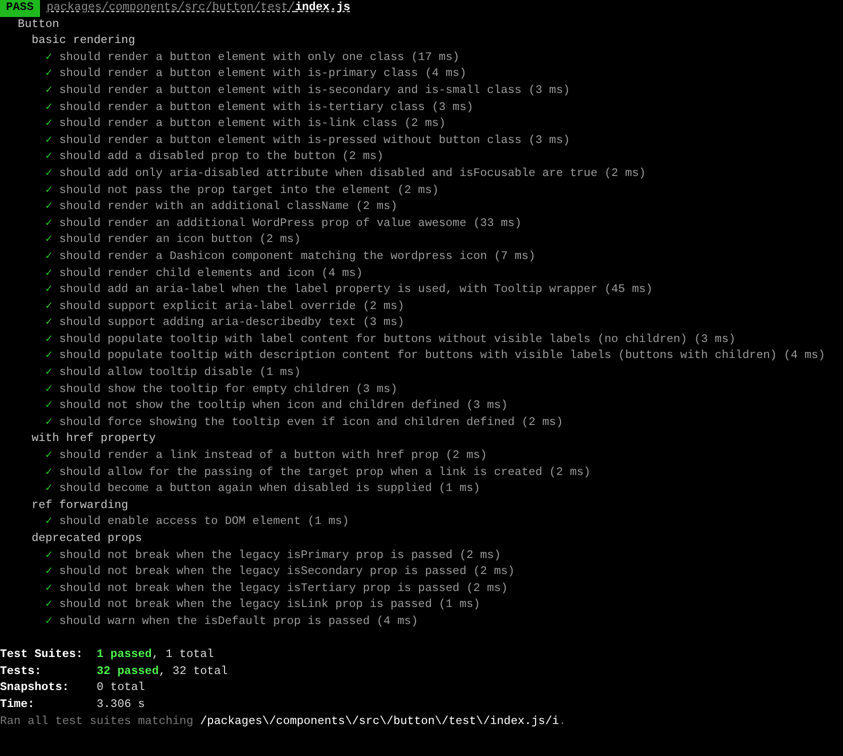 This screenshot has width=843, height=756. What do you see at coordinates (249, 190) in the screenshot?
I see `test-name: should not pass the prop target into the element (2 ms)` at bounding box center [249, 190].